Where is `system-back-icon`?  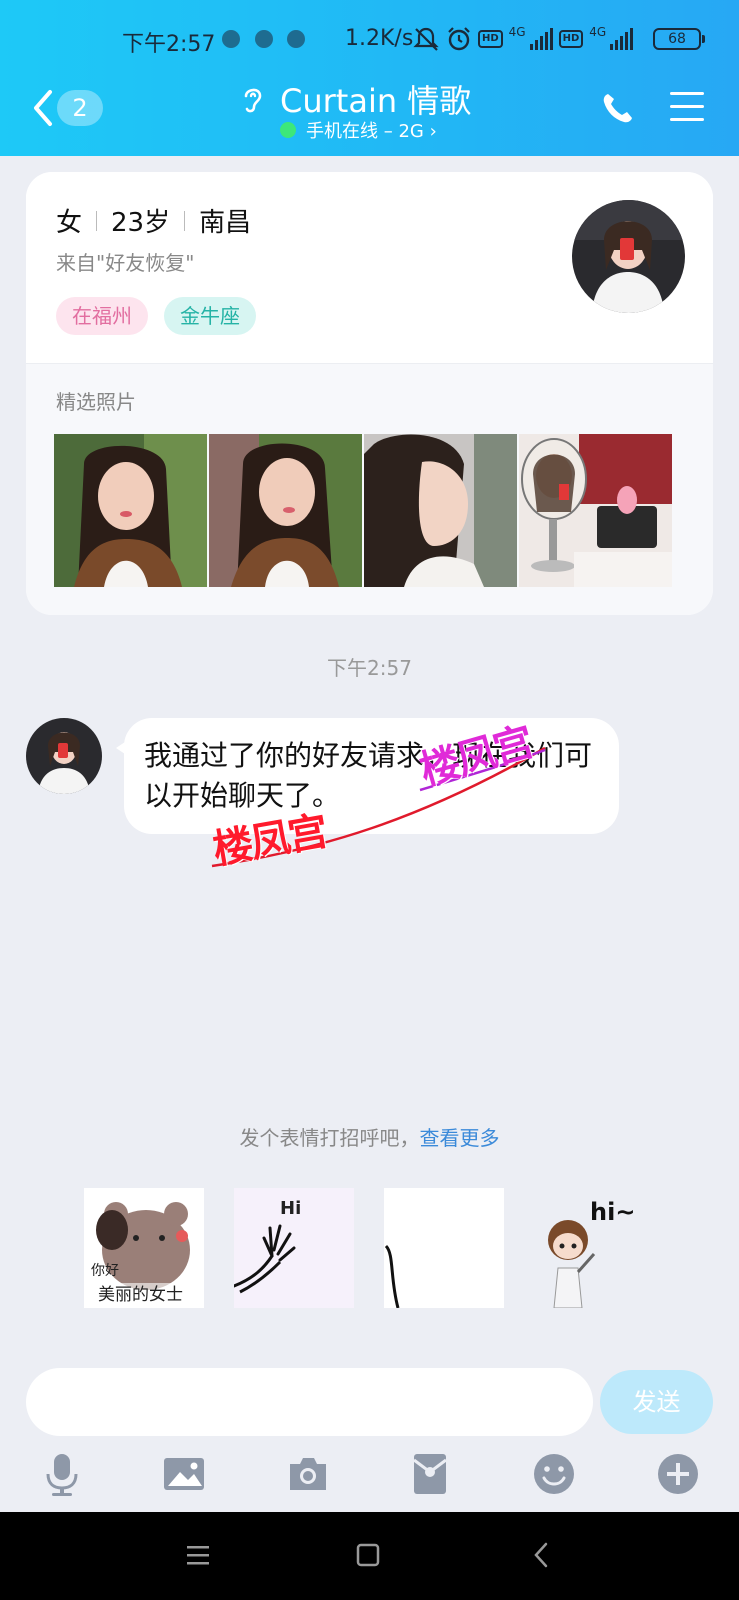
system-back-icon is located at coordinates (541, 1555).